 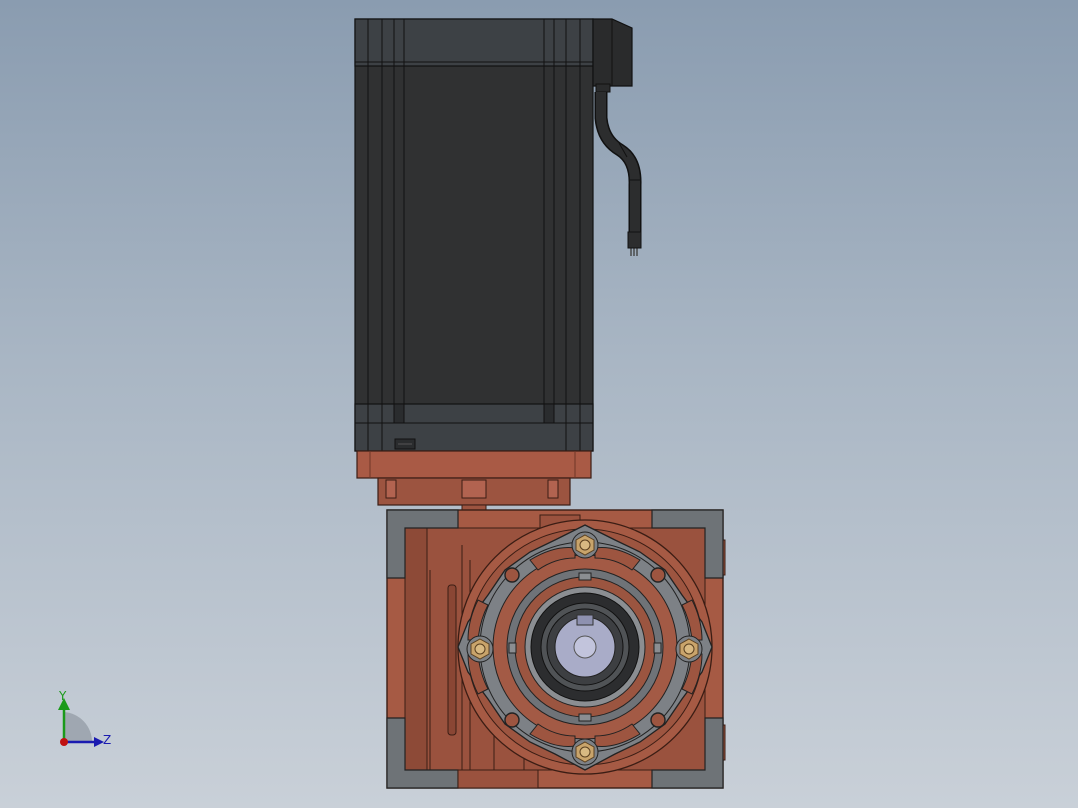 What do you see at coordinates (585, 545) in the screenshot?
I see `bolt-top` at bounding box center [585, 545].